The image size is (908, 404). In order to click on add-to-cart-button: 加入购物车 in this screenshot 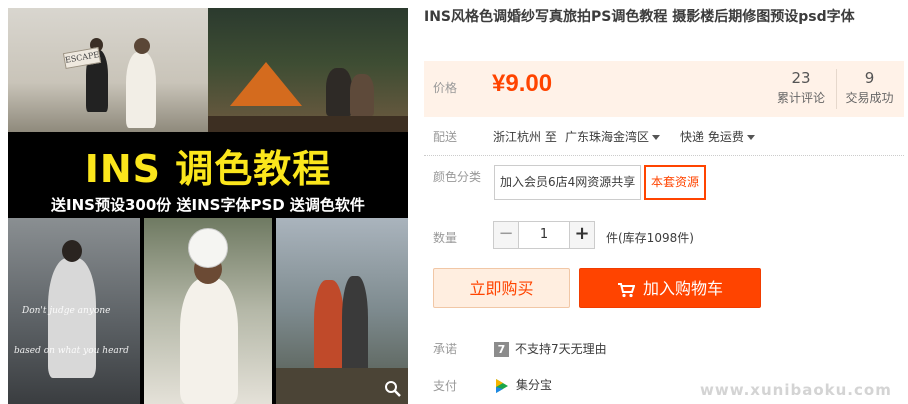, I will do `click(670, 288)`.